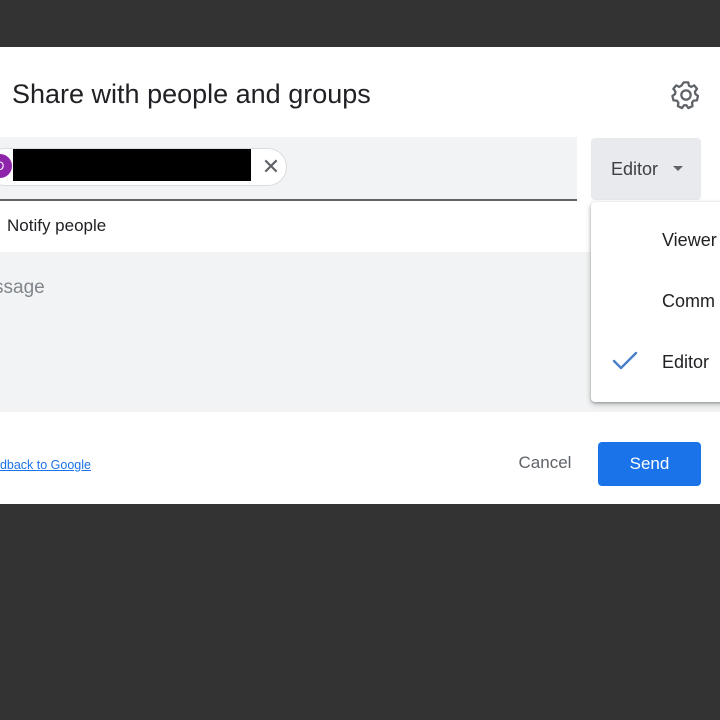 This screenshot has height=720, width=720. I want to click on gear-icon, so click(686, 95).